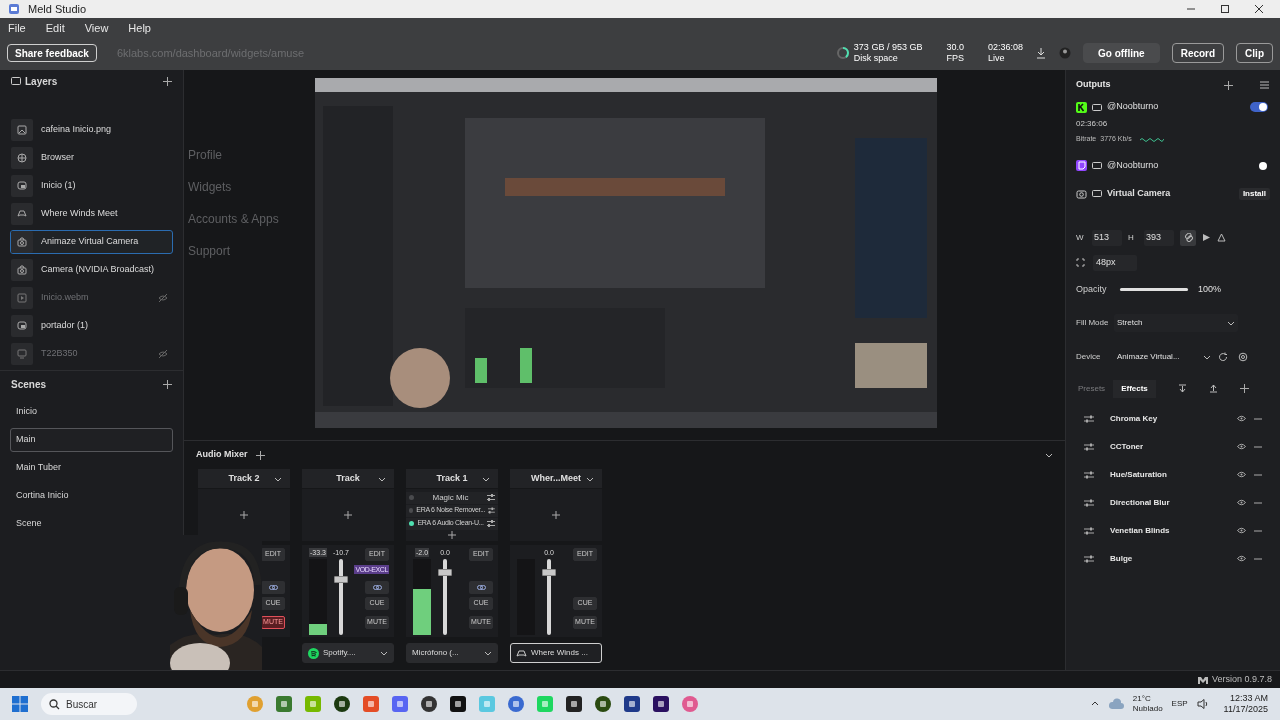 This screenshot has height=720, width=1280. What do you see at coordinates (452, 497) in the screenshot?
I see `filter-row: Magic Mic` at bounding box center [452, 497].